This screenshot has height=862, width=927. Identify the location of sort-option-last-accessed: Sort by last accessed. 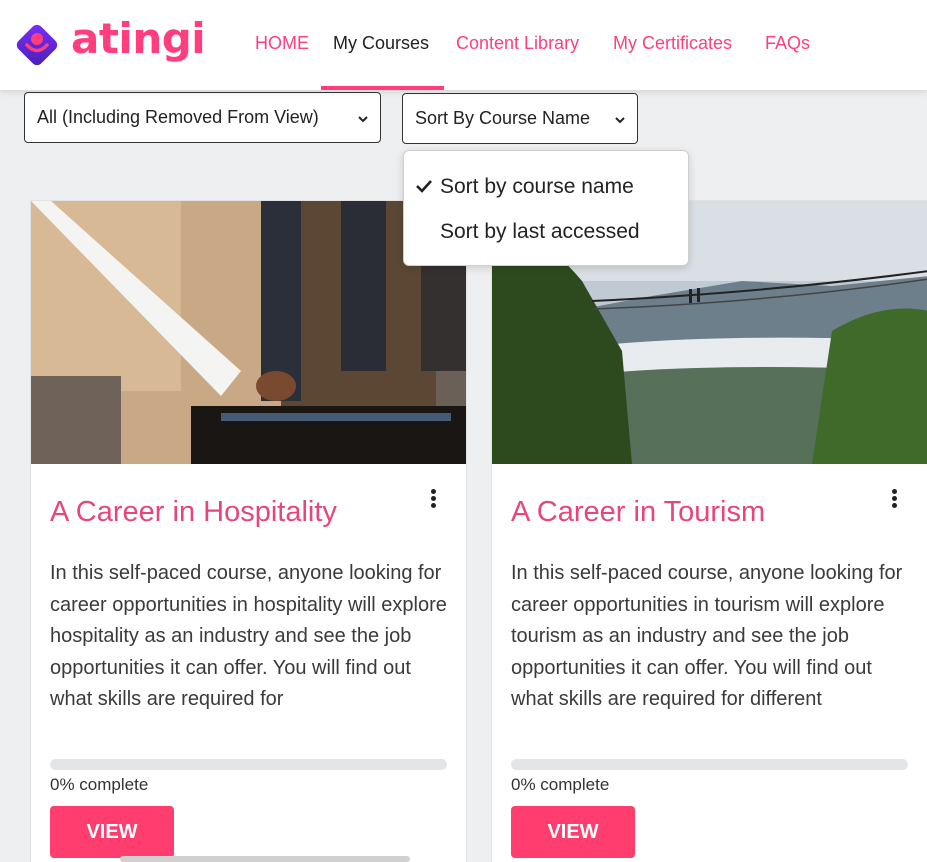
(546, 232).